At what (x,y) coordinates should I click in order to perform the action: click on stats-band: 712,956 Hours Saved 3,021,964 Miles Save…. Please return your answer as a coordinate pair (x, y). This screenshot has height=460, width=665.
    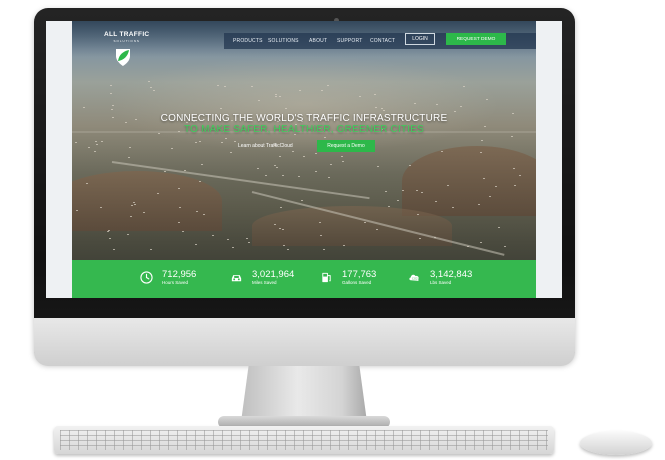
    Looking at the image, I should click on (304, 279).